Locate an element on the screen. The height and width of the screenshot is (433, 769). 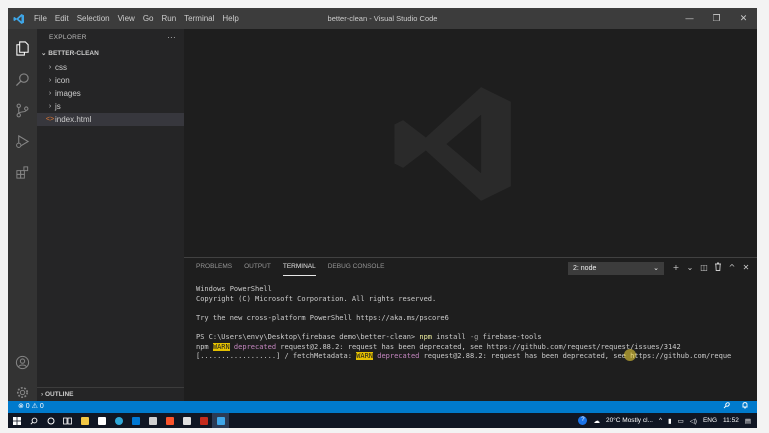
vscode-logo-icon is located at coordinates (19, 18).